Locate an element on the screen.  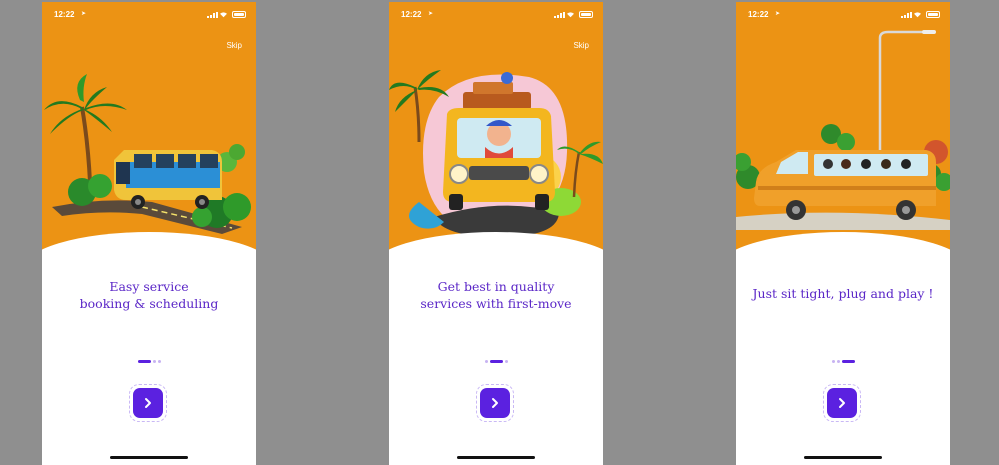
van-icon is located at coordinates (499, 159).